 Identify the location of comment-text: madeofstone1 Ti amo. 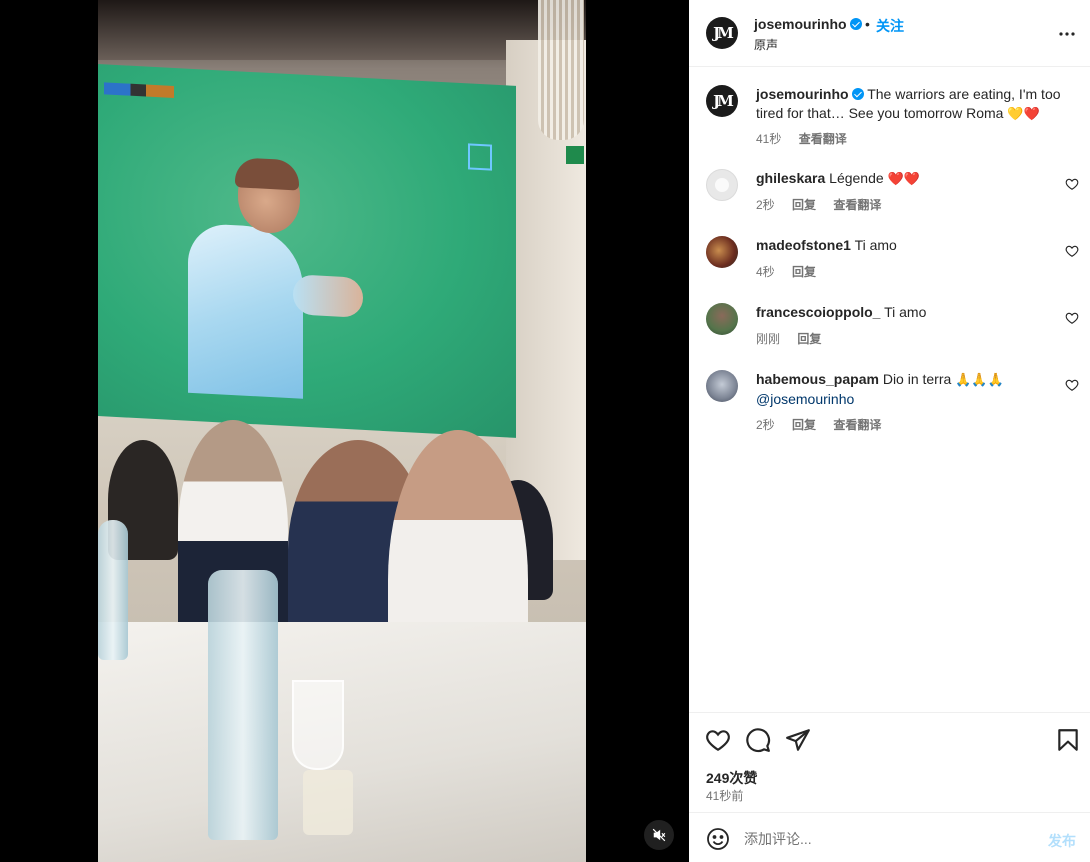
(908, 245).